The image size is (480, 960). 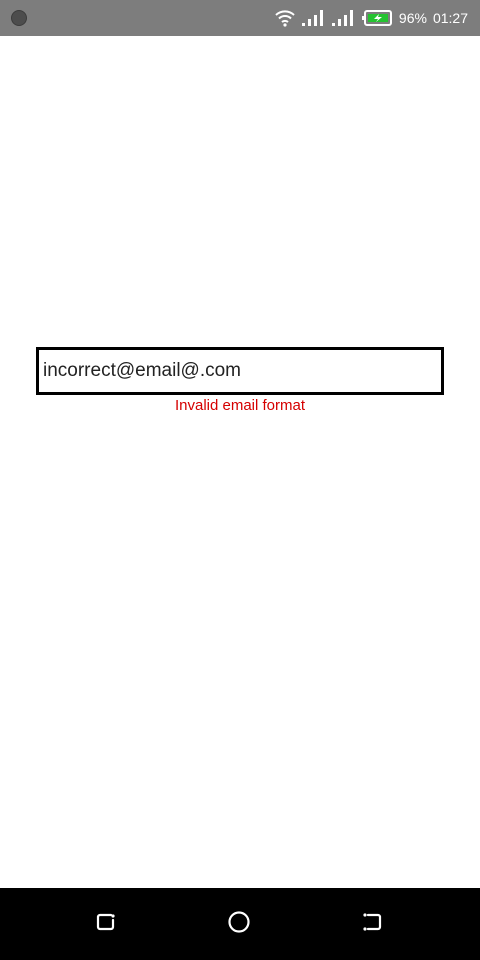 What do you see at coordinates (377, 18) in the screenshot?
I see `battery-charging-icon` at bounding box center [377, 18].